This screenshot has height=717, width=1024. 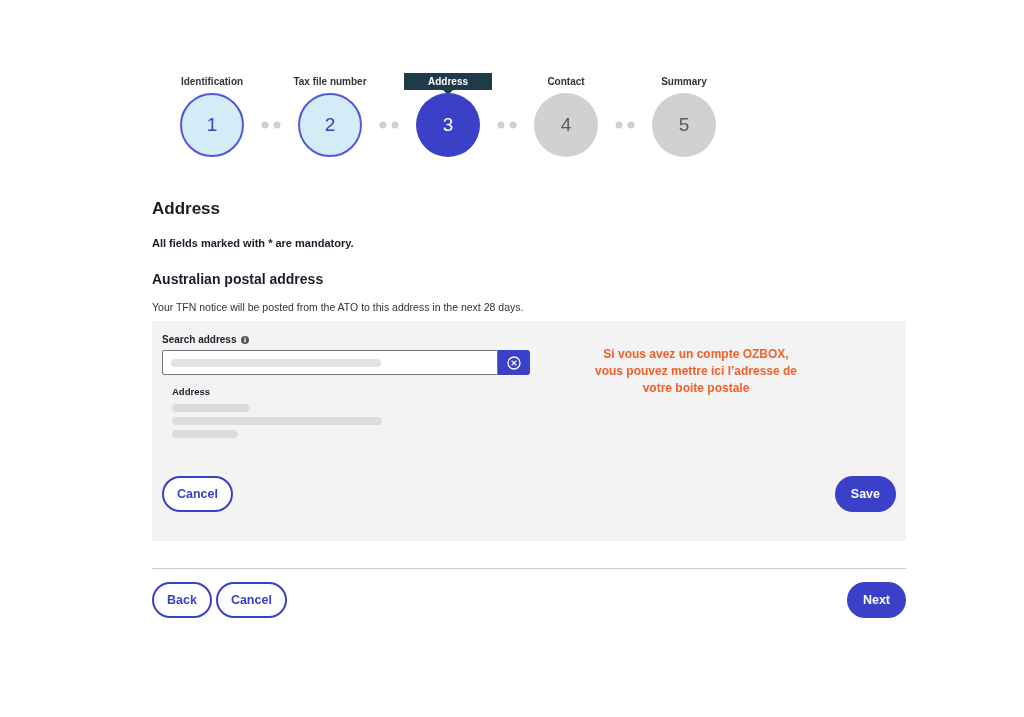 I want to click on clear-button, so click(x=514, y=362).